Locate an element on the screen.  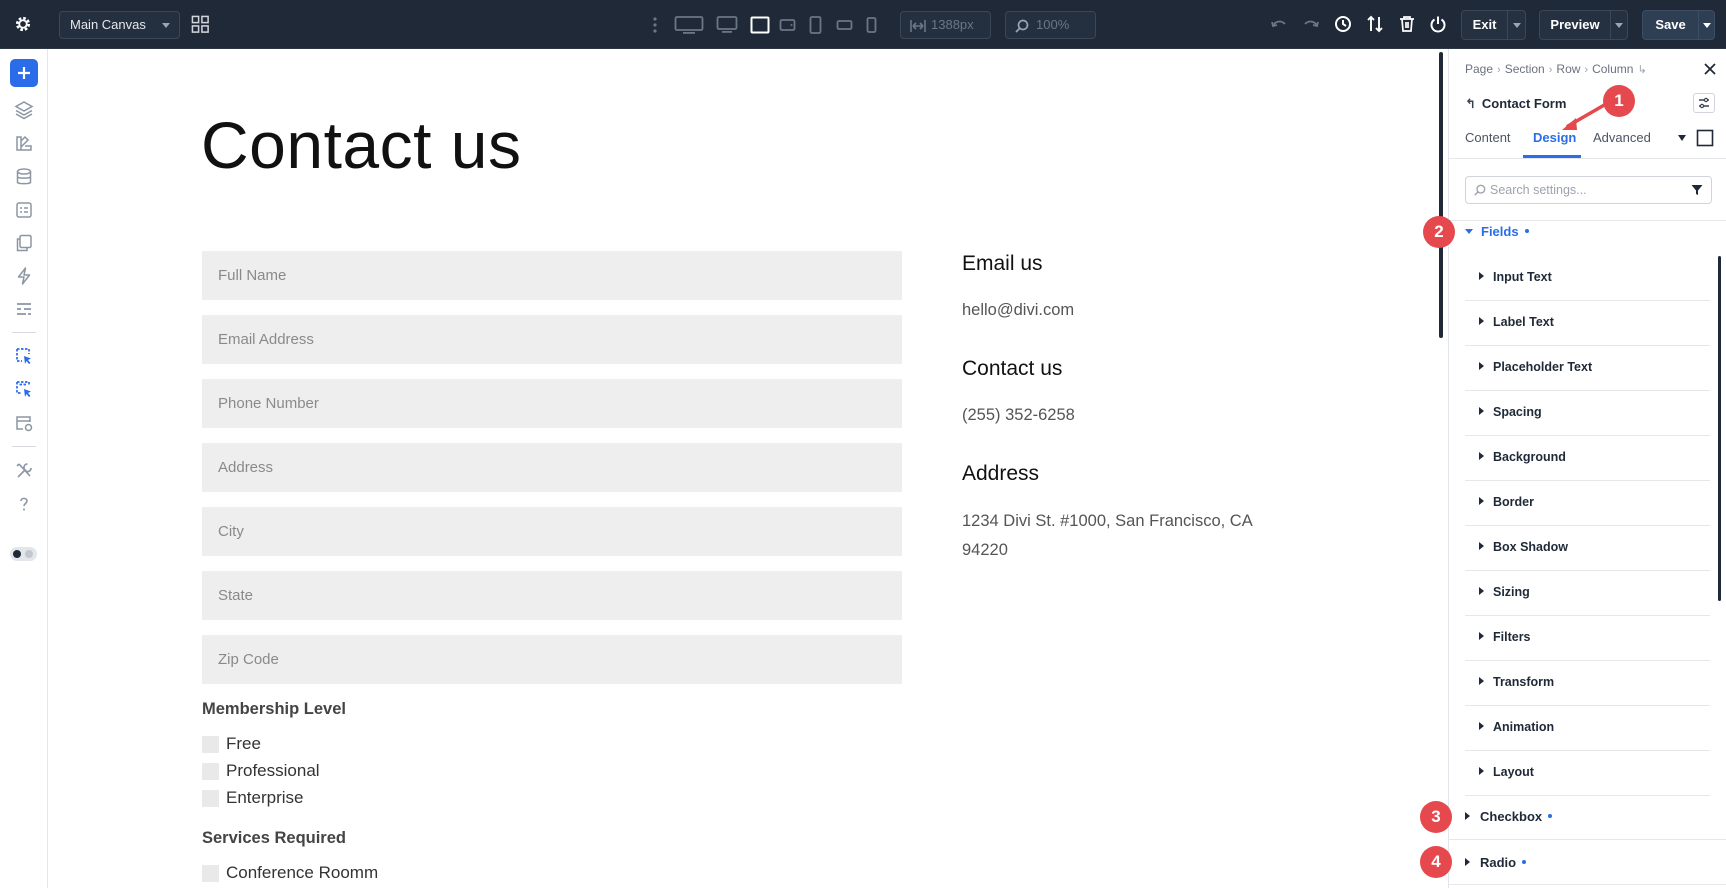
help-icon is located at coordinates (24, 504).